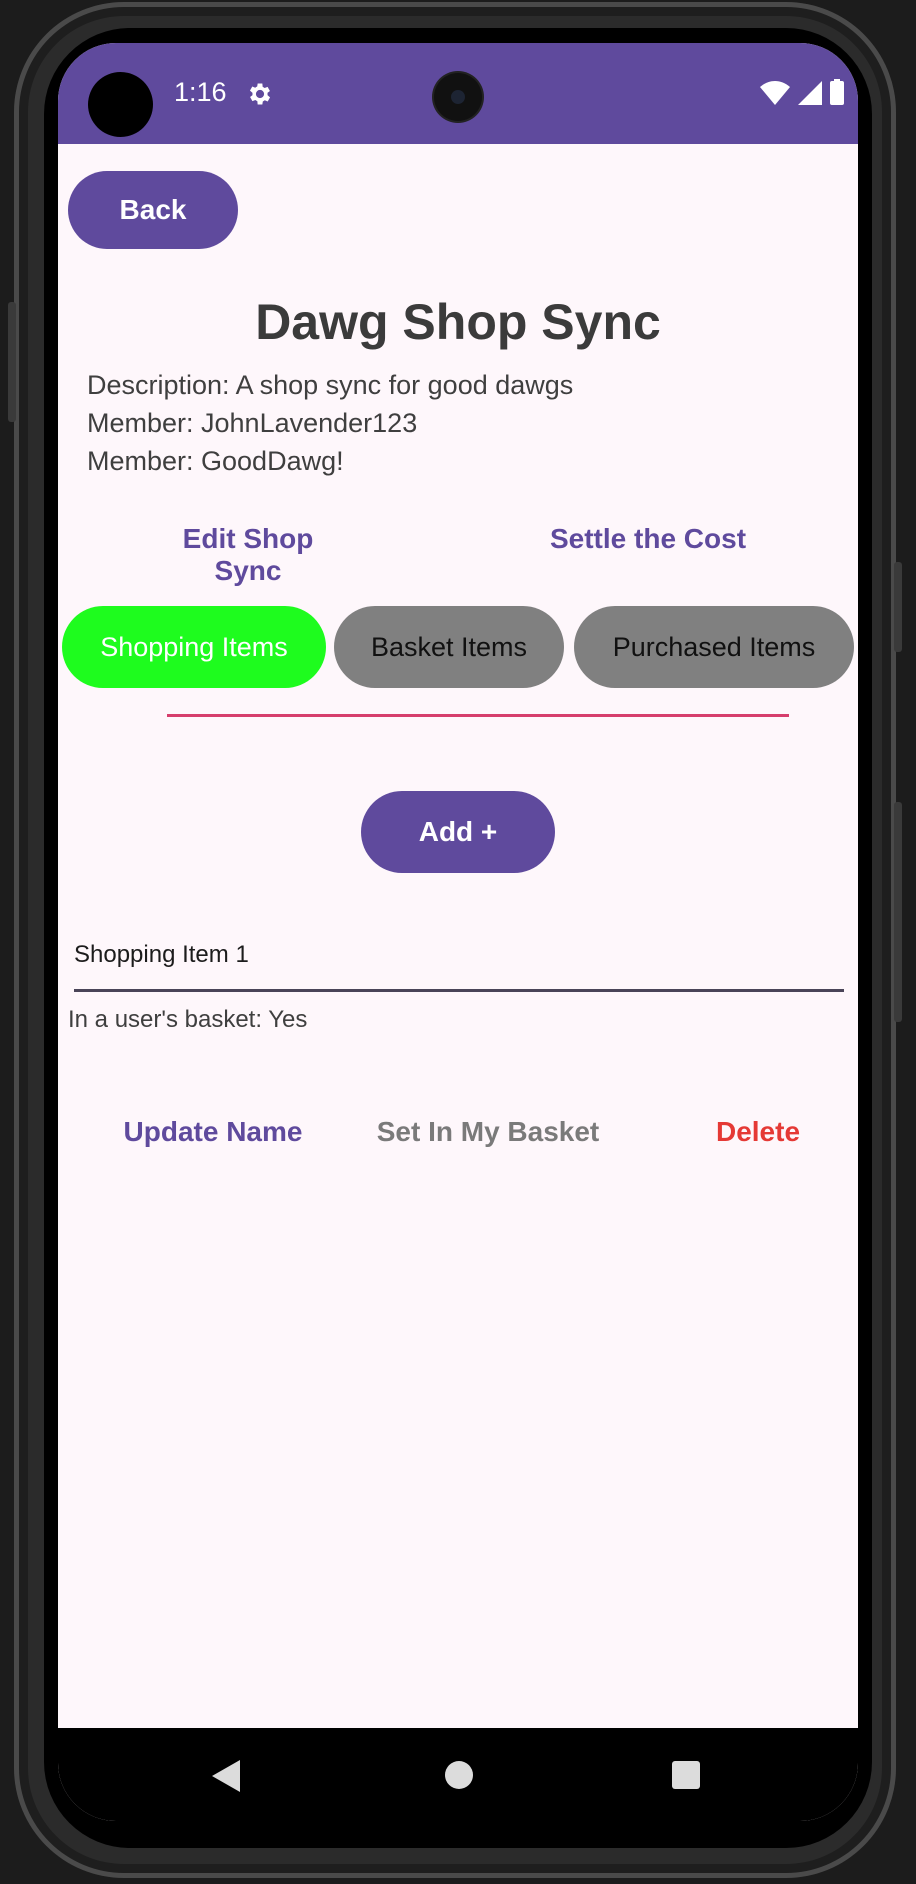 The height and width of the screenshot is (1884, 916). I want to click on tab-purchased-items: Purchased Items, so click(714, 647).